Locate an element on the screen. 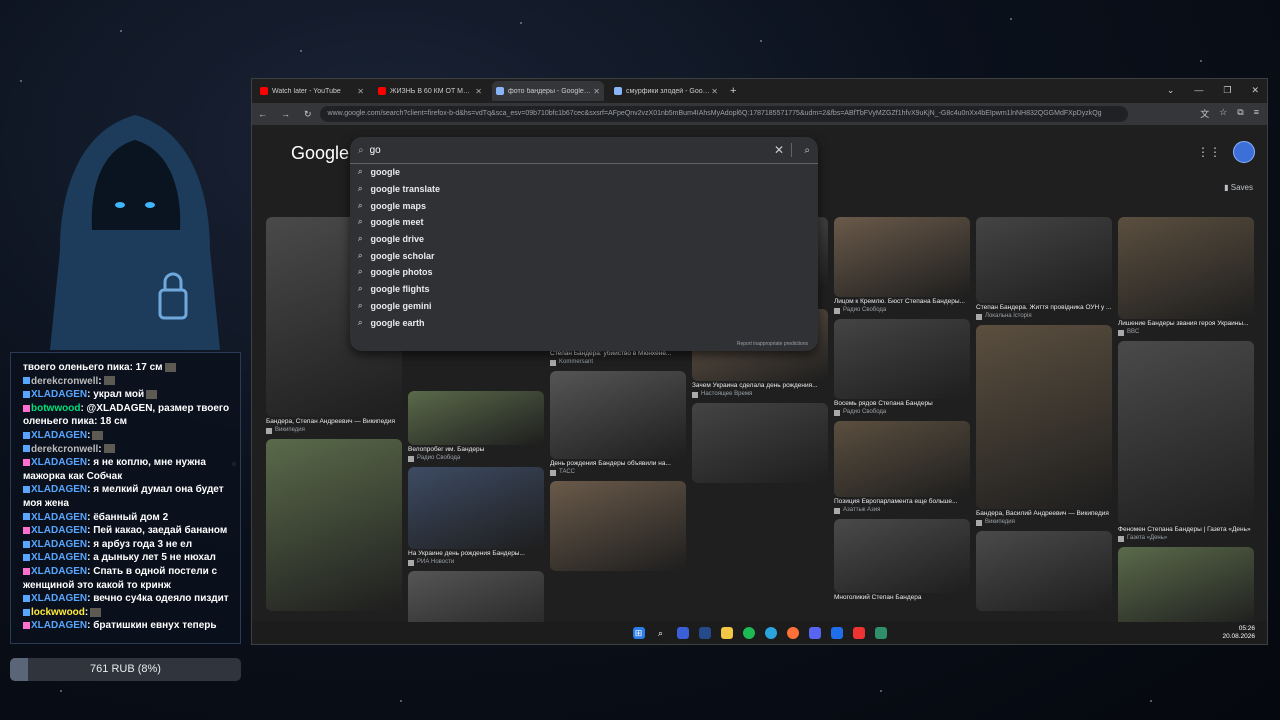  search-suggestion: ⌕ google is located at coordinates (584, 172).